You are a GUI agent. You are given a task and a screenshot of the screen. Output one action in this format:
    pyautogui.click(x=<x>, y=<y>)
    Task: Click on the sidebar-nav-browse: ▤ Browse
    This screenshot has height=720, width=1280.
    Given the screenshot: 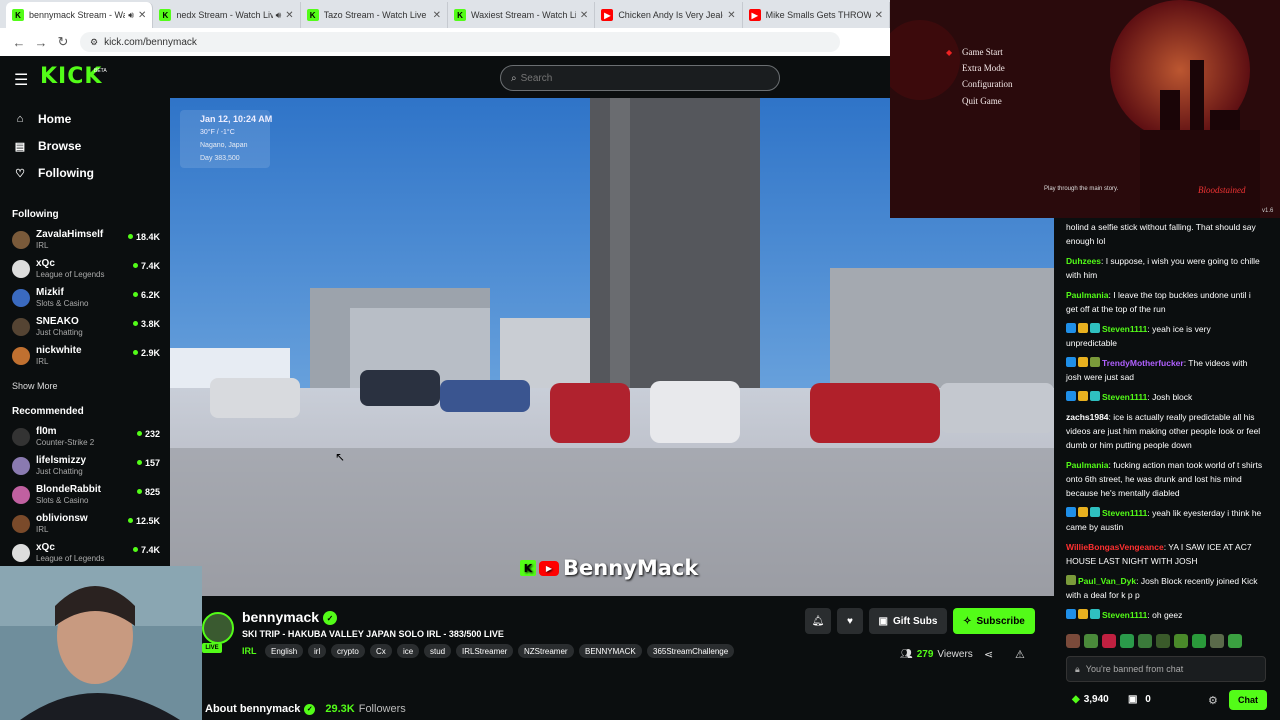 What is the action you would take?
    pyautogui.click(x=47, y=146)
    